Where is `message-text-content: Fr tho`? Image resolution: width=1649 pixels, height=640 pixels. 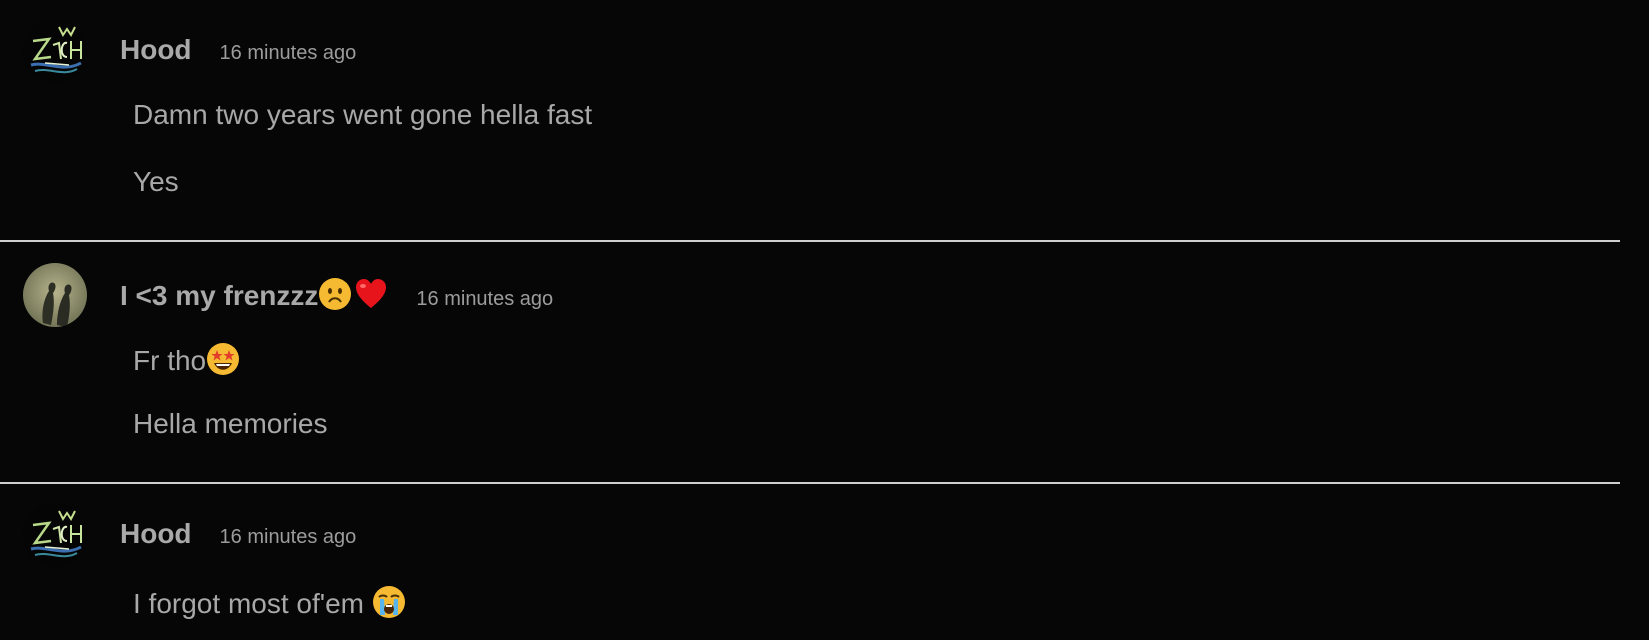
message-text-content: Fr tho is located at coordinates (170, 360).